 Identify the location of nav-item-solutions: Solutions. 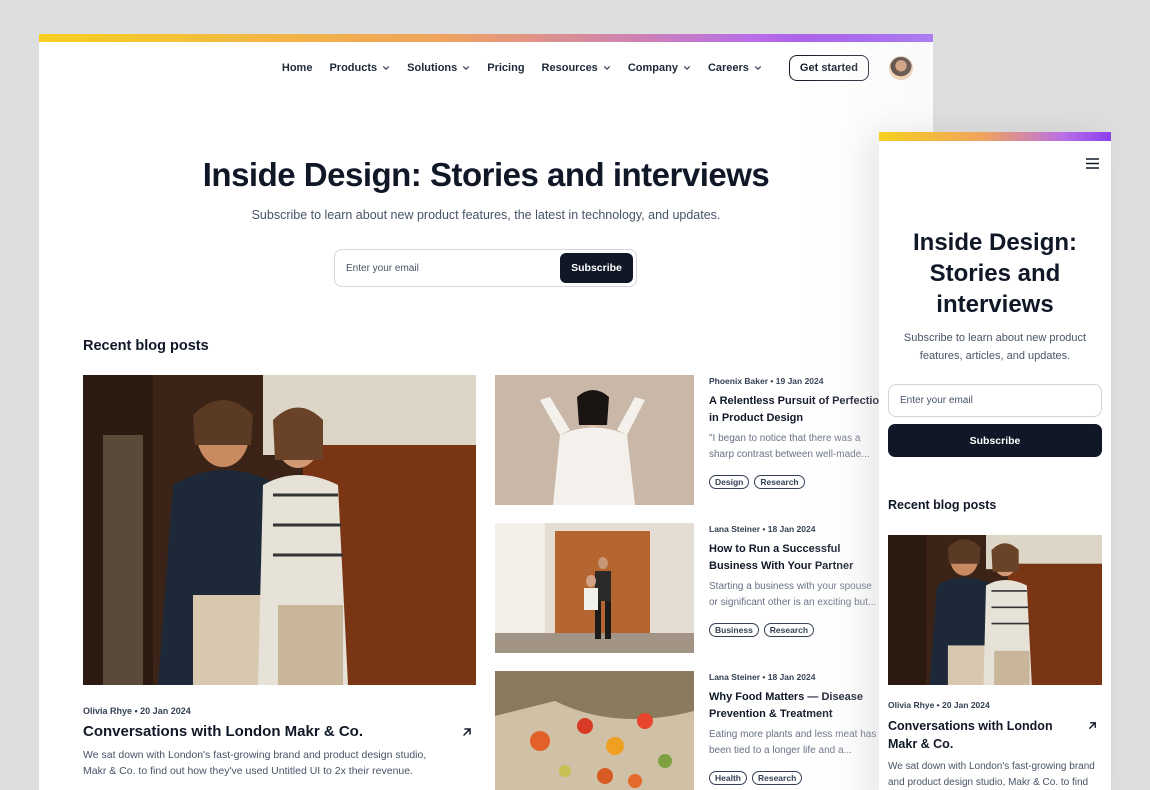
(438, 68).